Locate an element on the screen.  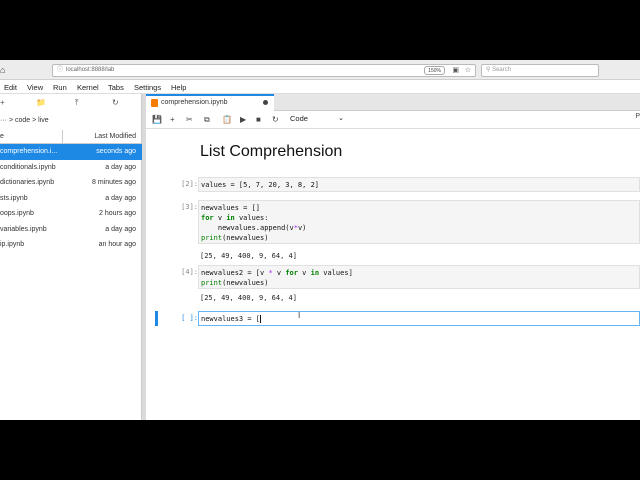
file-row: oops.ipynb 2 hours ago is located at coordinates (71, 214).